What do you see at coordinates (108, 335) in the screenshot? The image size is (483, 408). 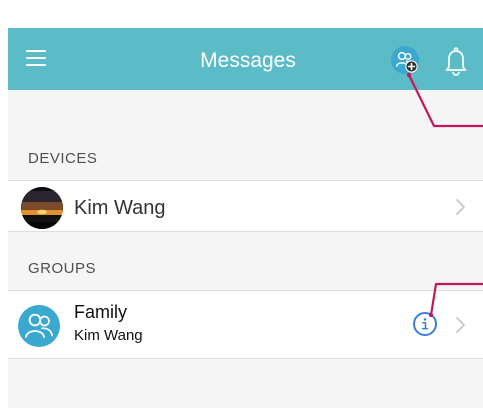 I see `group-member-name: Kim Wang` at bounding box center [108, 335].